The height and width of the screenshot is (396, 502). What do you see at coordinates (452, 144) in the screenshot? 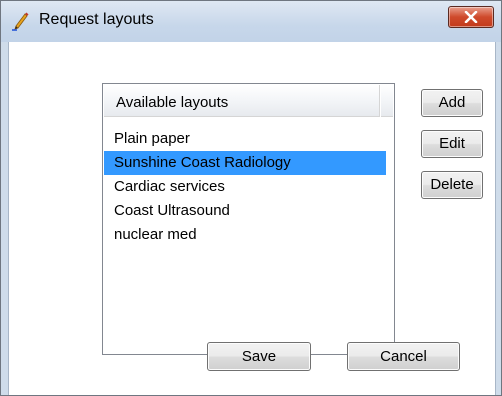
I see `edit-button: Edit` at bounding box center [452, 144].